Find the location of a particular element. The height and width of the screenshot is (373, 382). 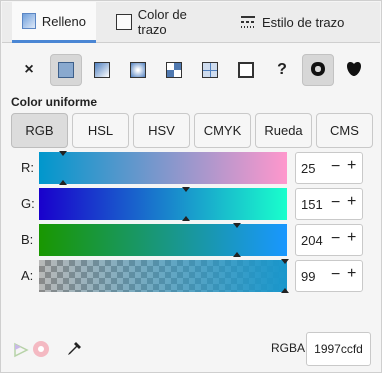

alpha-slider is located at coordinates (164, 276).